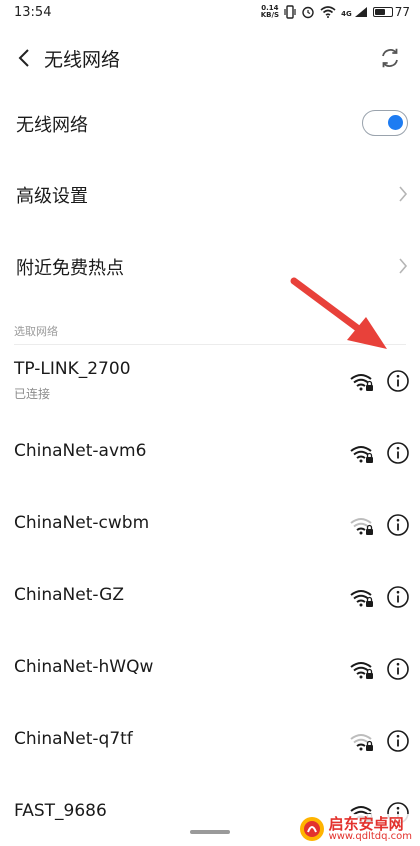  What do you see at coordinates (52, 196) in the screenshot?
I see `advanced-settings-label: 高级设置` at bounding box center [52, 196].